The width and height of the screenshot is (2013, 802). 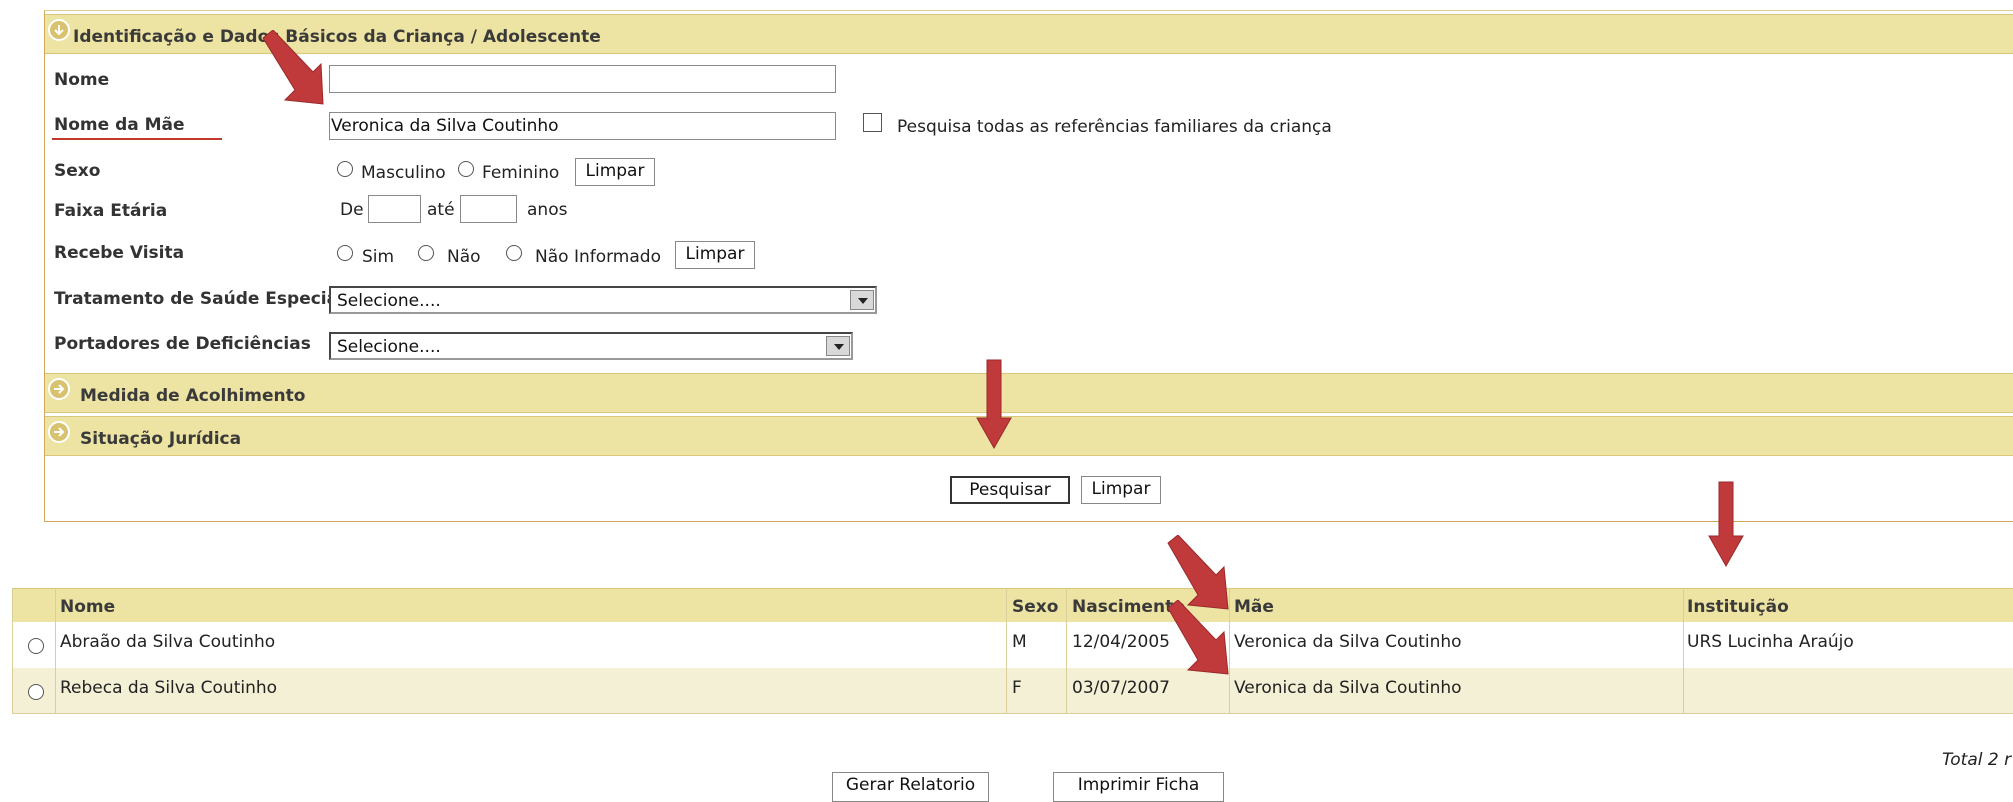 What do you see at coordinates (87, 607) in the screenshot?
I see `col-nome: Nome` at bounding box center [87, 607].